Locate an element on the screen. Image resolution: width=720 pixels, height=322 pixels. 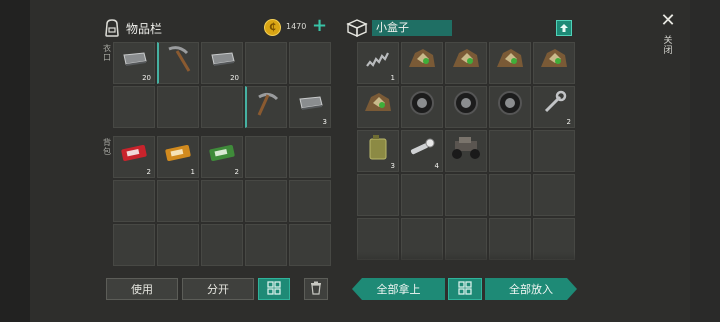
close-button: ✕ 关闭 is located at coordinates (668, 37).